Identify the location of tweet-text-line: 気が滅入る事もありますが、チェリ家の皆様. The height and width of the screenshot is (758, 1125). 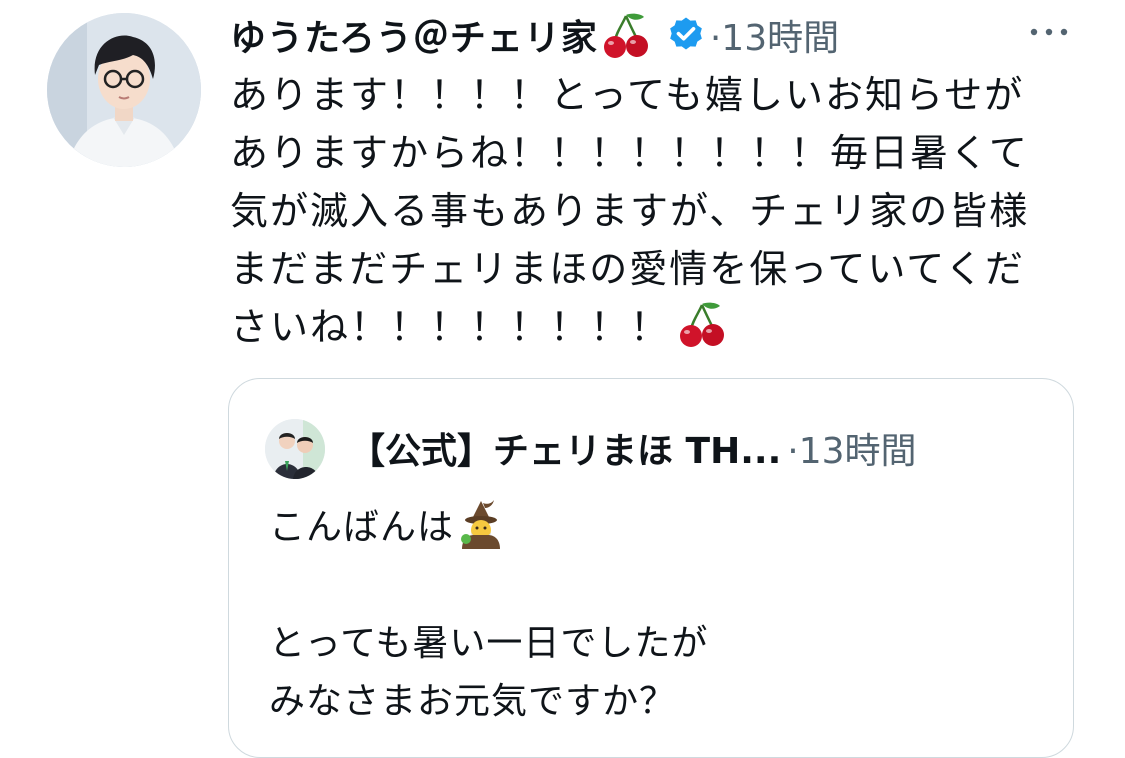
(630, 211).